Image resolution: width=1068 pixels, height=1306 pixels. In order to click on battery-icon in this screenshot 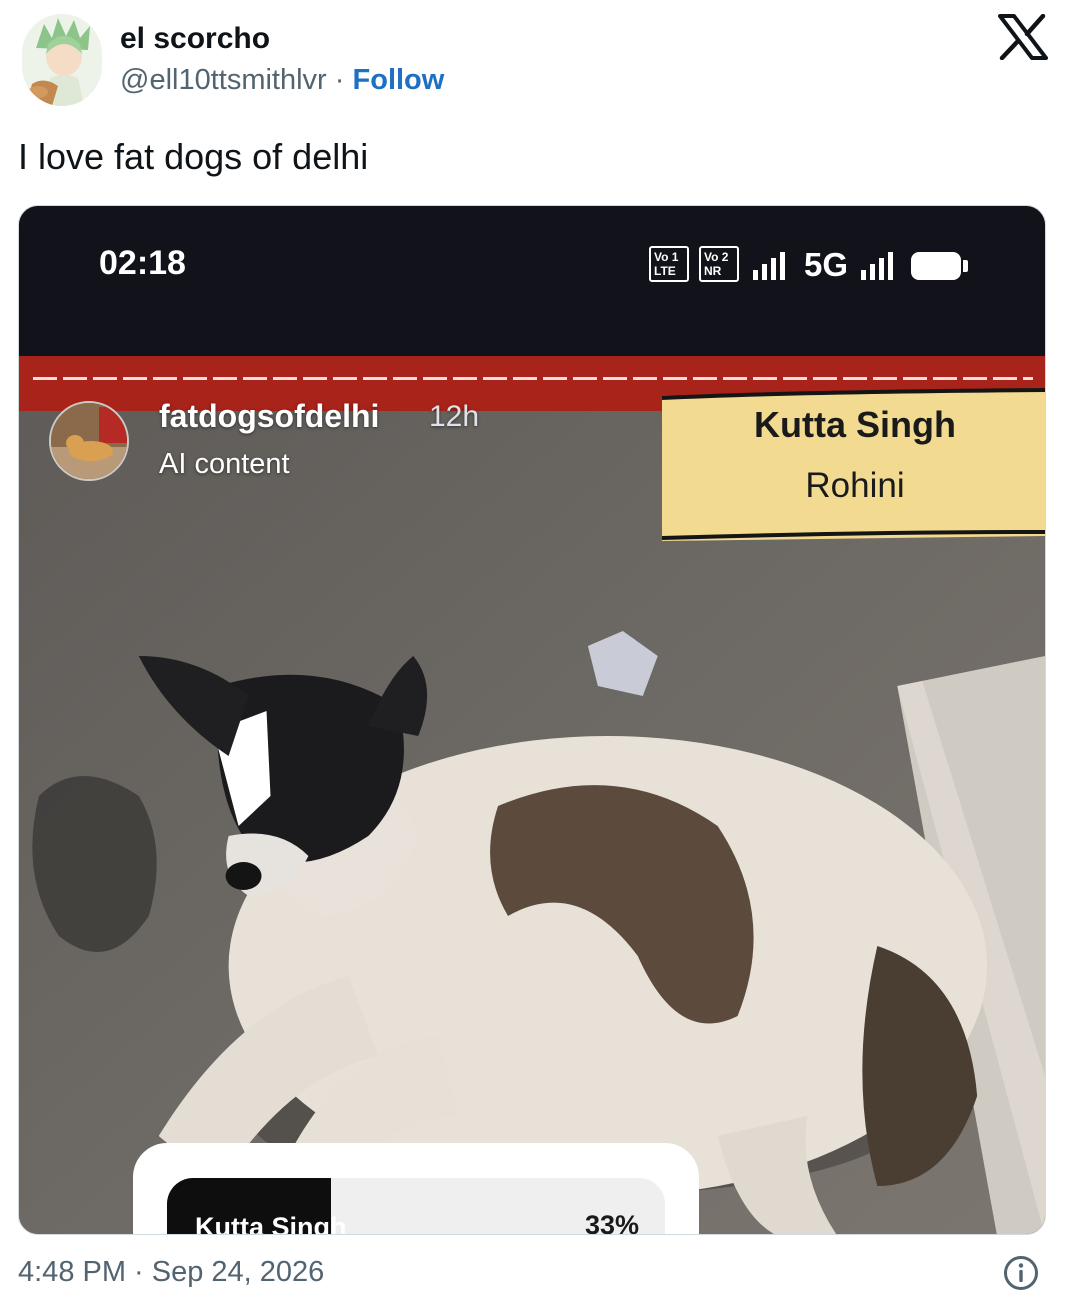, I will do `click(936, 266)`.